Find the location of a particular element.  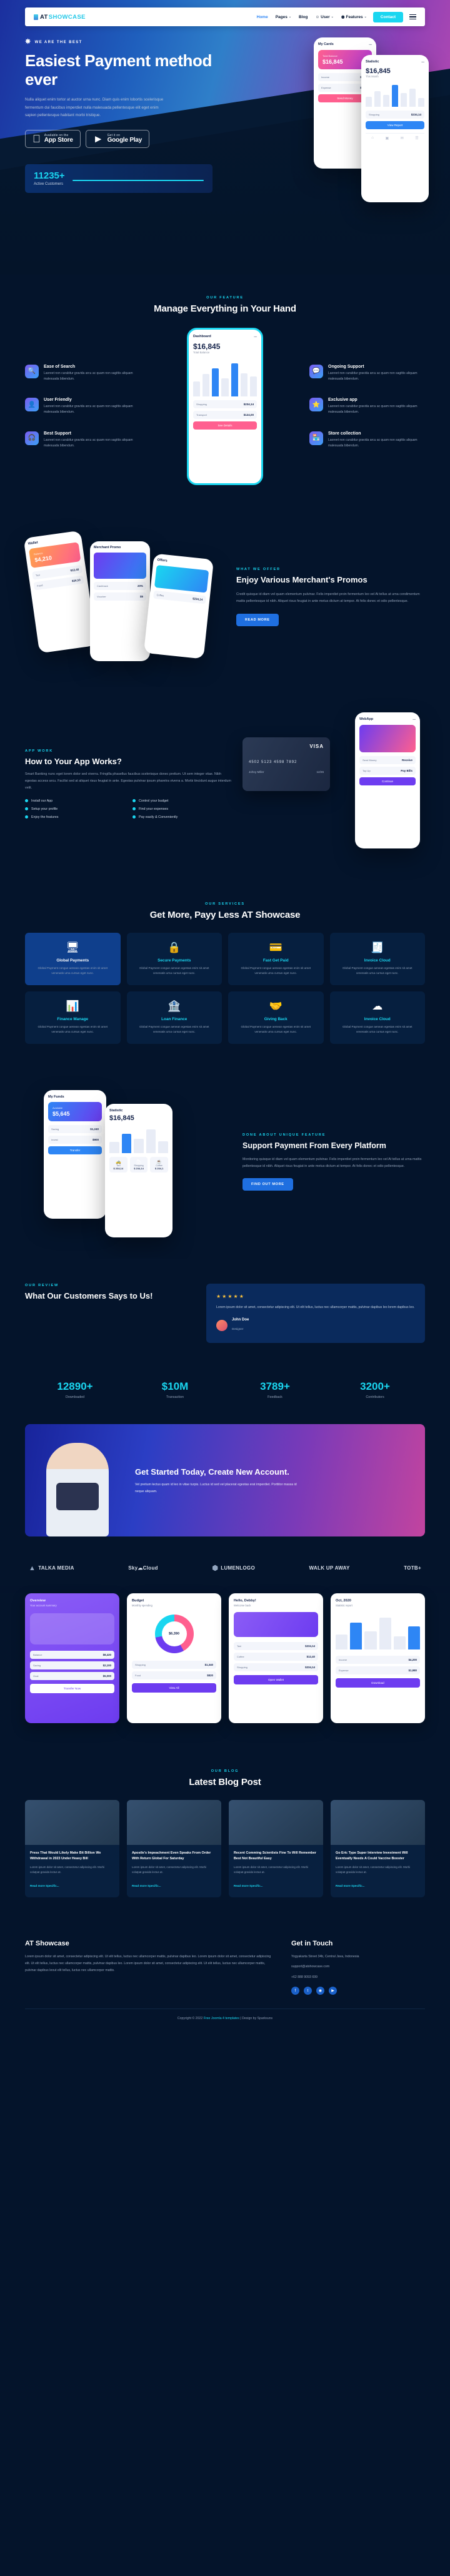

feature-title: Store collection is located at coordinates (344, 433).